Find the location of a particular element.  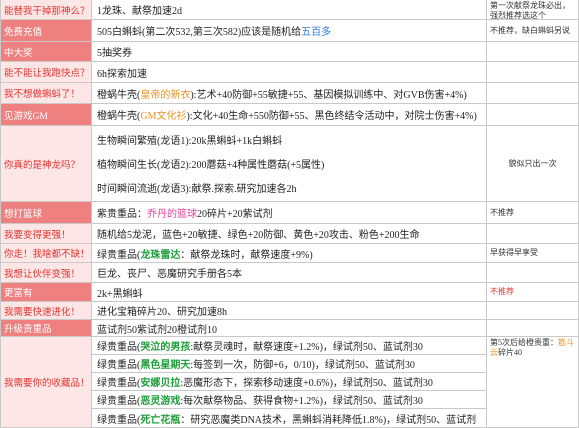

reward-subrow: 绿贵重品(黑色星期天:每签到一次，防御+6，0/10)，绿试剂50、蓝试剂30 is located at coordinates (289, 364).